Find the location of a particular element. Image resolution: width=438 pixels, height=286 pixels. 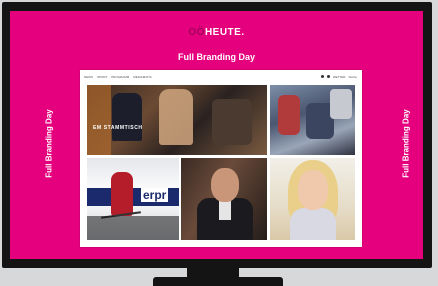

news-tile-3: erpr is located at coordinates (133, 199).